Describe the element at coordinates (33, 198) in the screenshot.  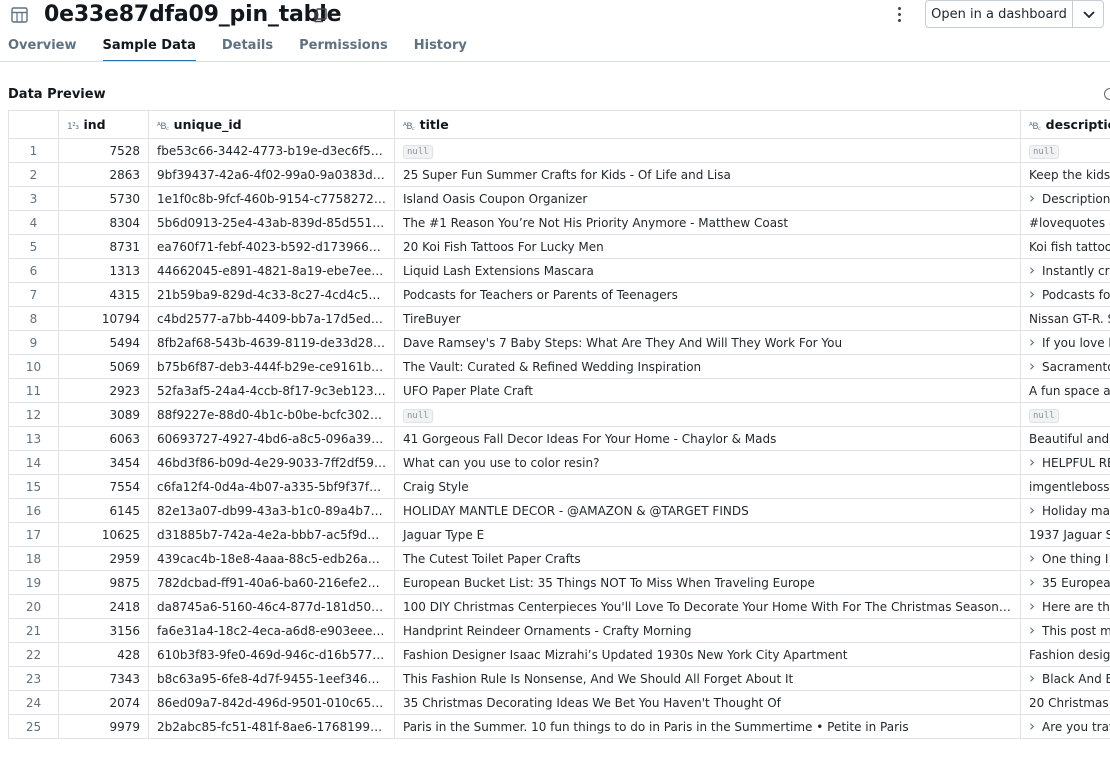
I see `row-number-cell: 3` at that location.